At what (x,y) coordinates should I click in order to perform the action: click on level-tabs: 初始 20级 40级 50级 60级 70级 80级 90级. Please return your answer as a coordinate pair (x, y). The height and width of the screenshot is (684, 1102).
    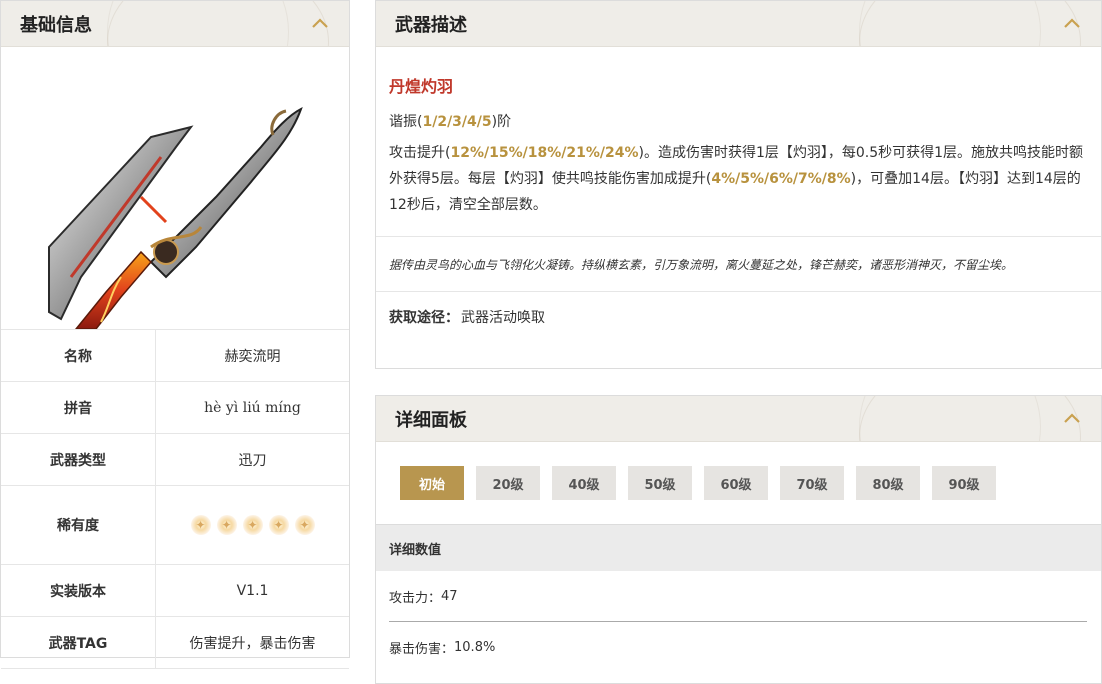
    Looking at the image, I should click on (738, 483).